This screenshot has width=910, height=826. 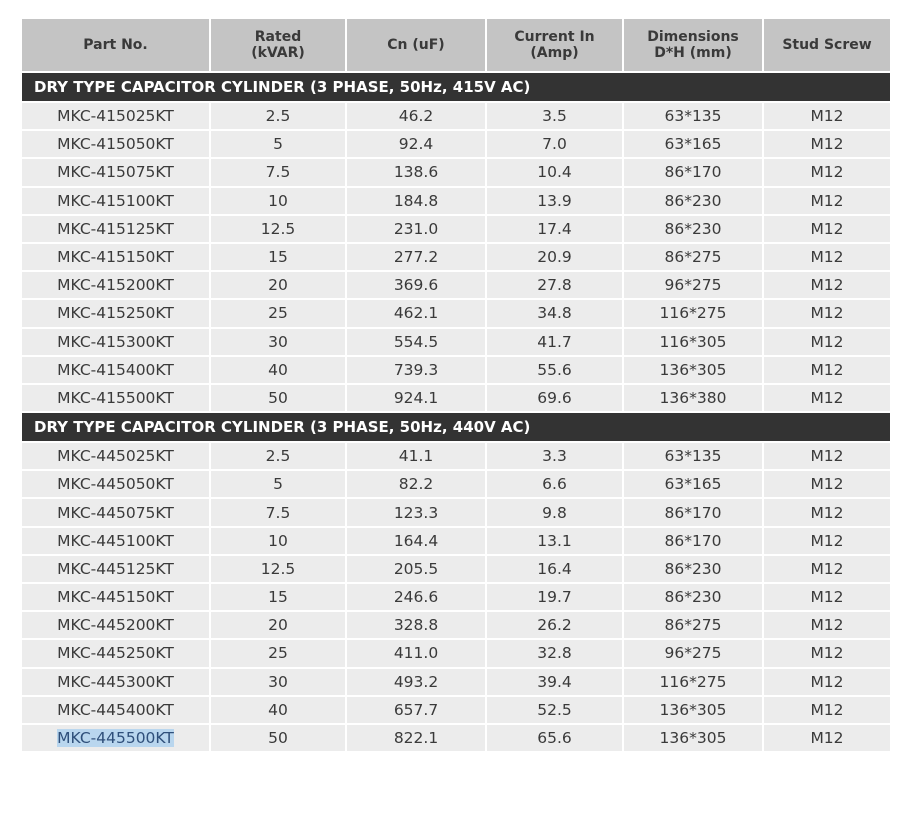 I want to click on table-row: MKC-415400KT 40 739.3 55.6 136*305 M12, so click(x=456, y=369).